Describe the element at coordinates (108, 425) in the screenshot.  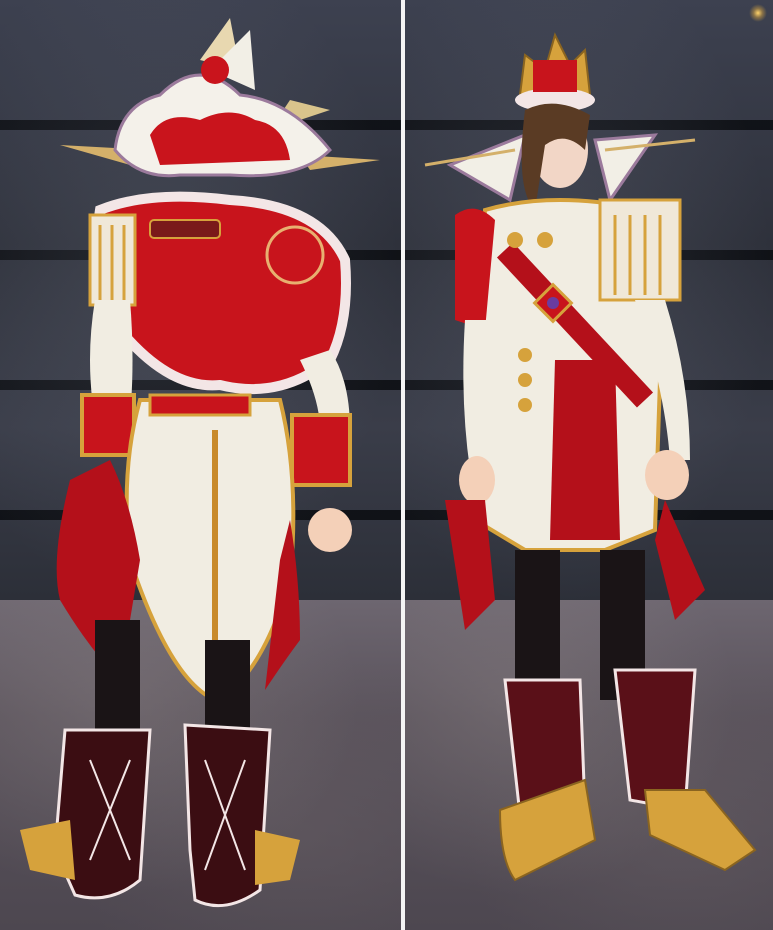
I see `left-cuff` at that location.